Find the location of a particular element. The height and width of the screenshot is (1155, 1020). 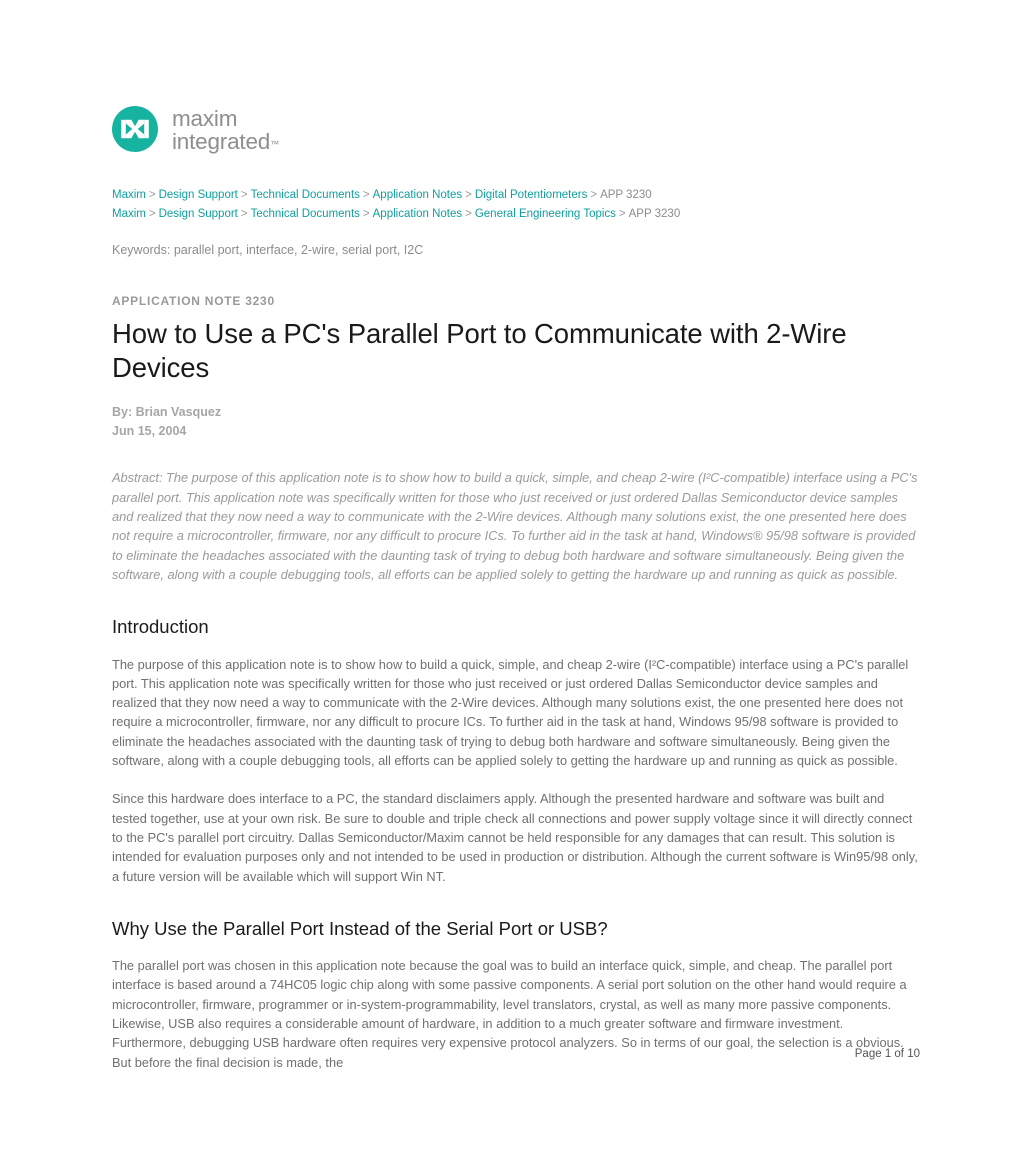

maxim-wordmark: maxim integrated™ is located at coordinates (225, 129).